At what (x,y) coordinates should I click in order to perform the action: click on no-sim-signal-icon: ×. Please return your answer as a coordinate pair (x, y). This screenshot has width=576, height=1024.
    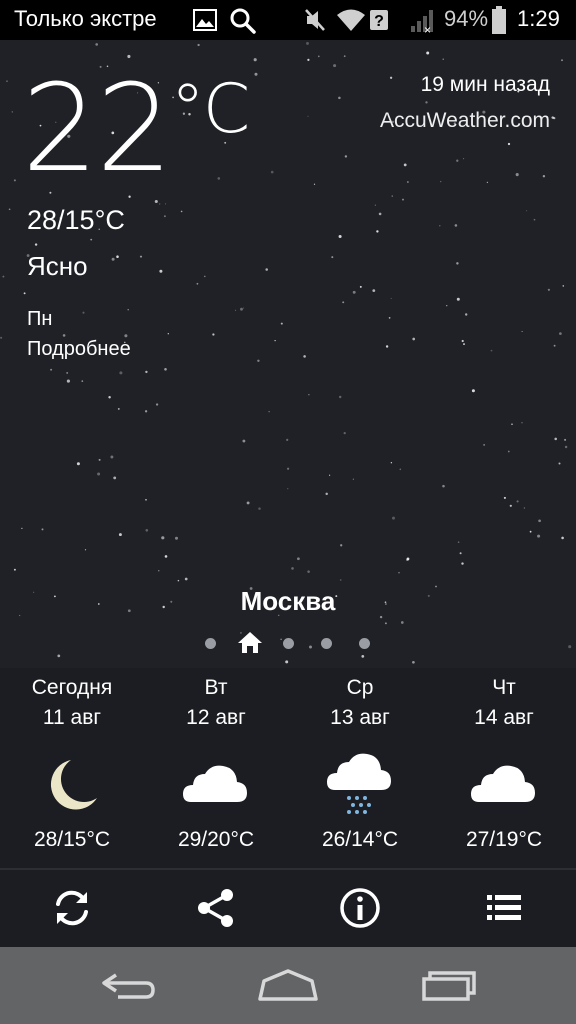
    Looking at the image, I should click on (422, 22).